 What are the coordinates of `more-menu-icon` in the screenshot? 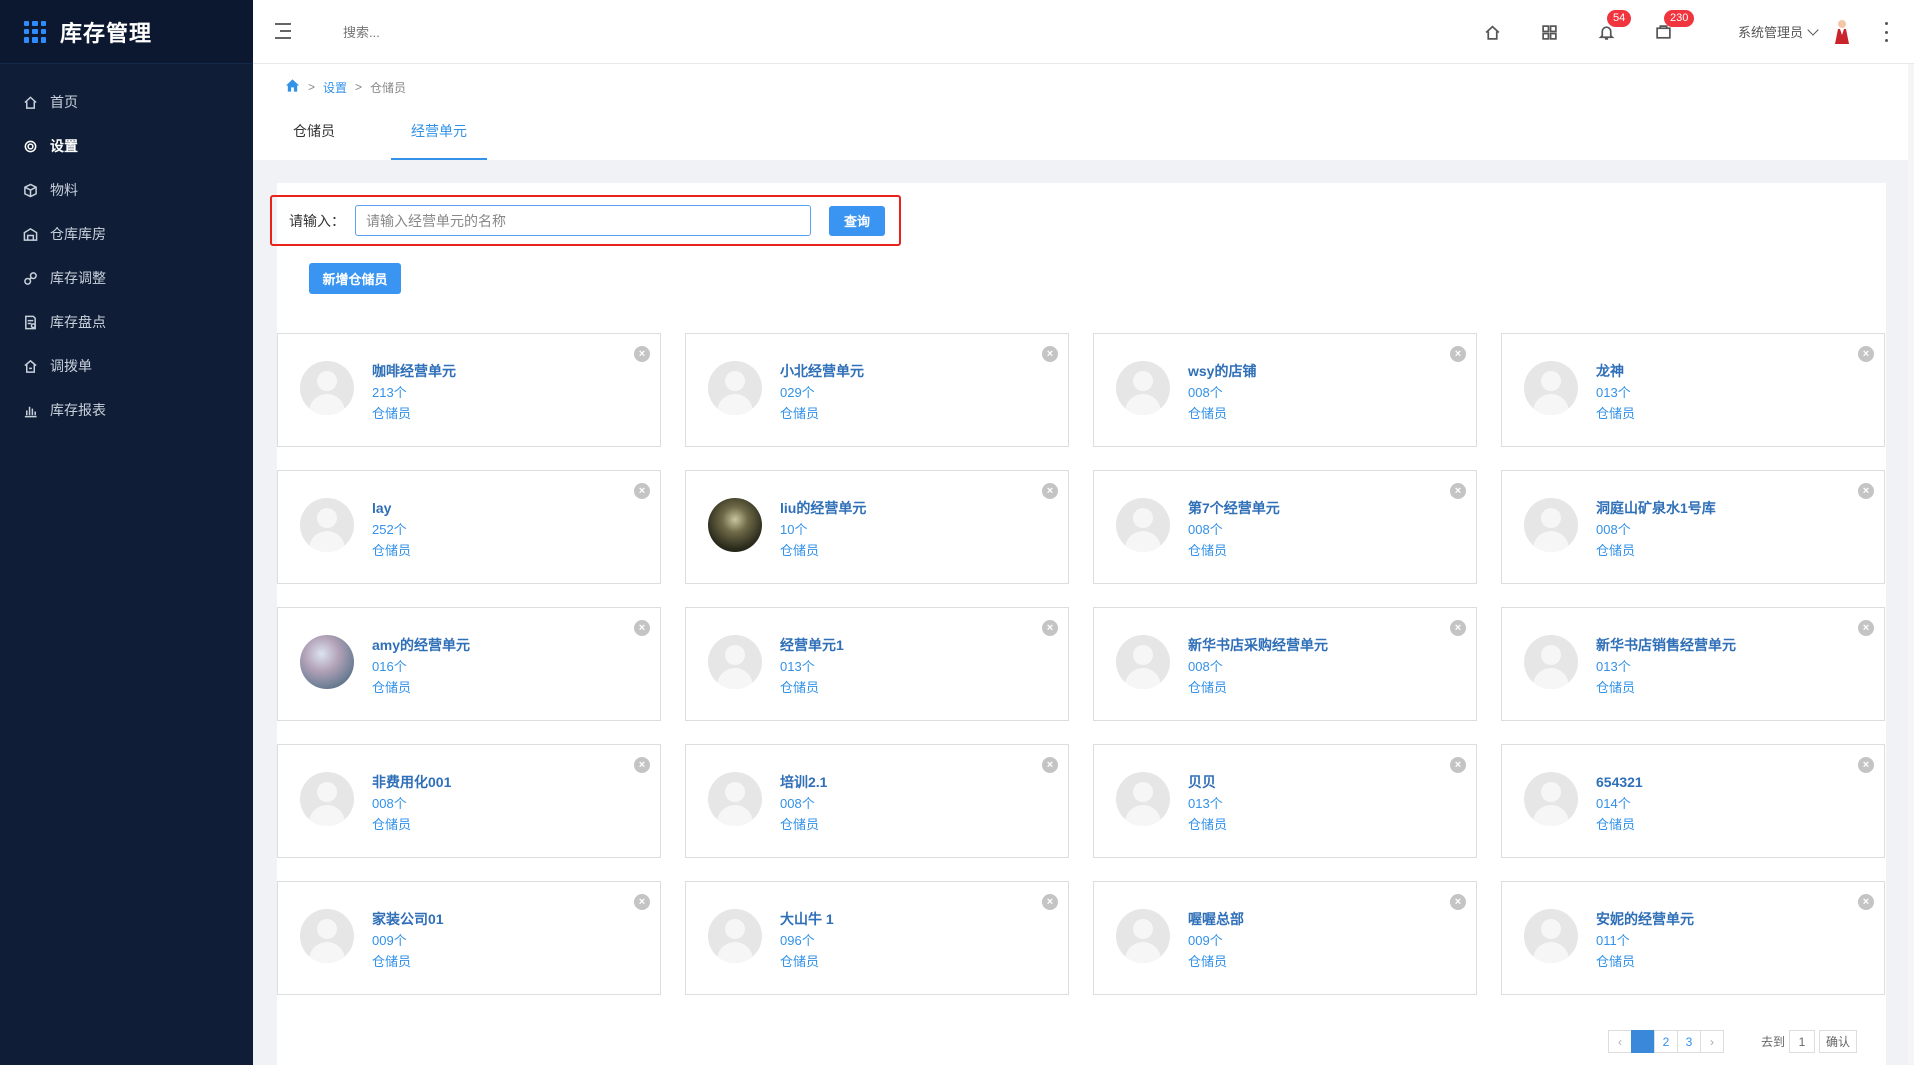 It's located at (1886, 32).